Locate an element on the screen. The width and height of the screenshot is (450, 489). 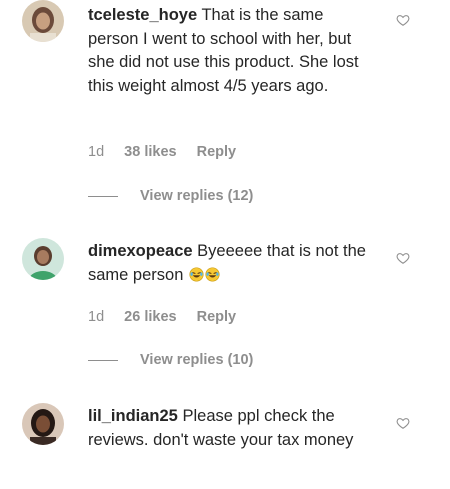
comment-meta: 1d 38 likes Reply is located at coordinates (162, 152).